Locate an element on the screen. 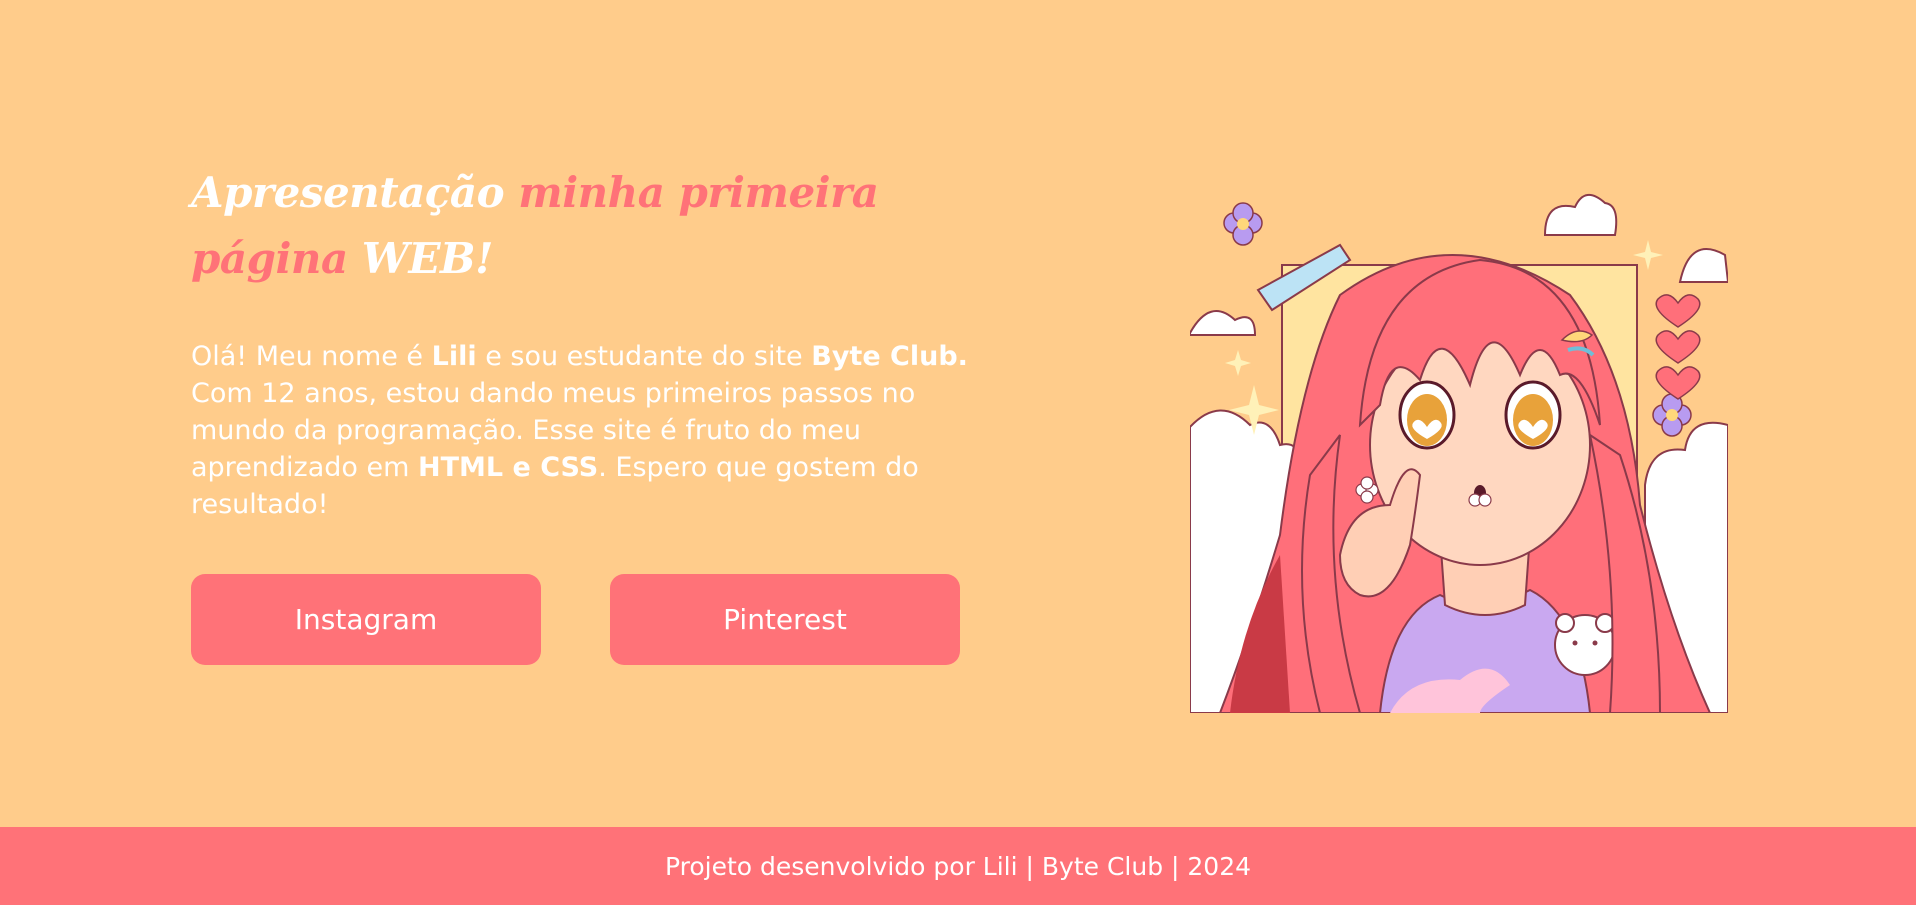 This screenshot has height=905, width=1916. pinterest-button: Pinterest is located at coordinates (785, 619).